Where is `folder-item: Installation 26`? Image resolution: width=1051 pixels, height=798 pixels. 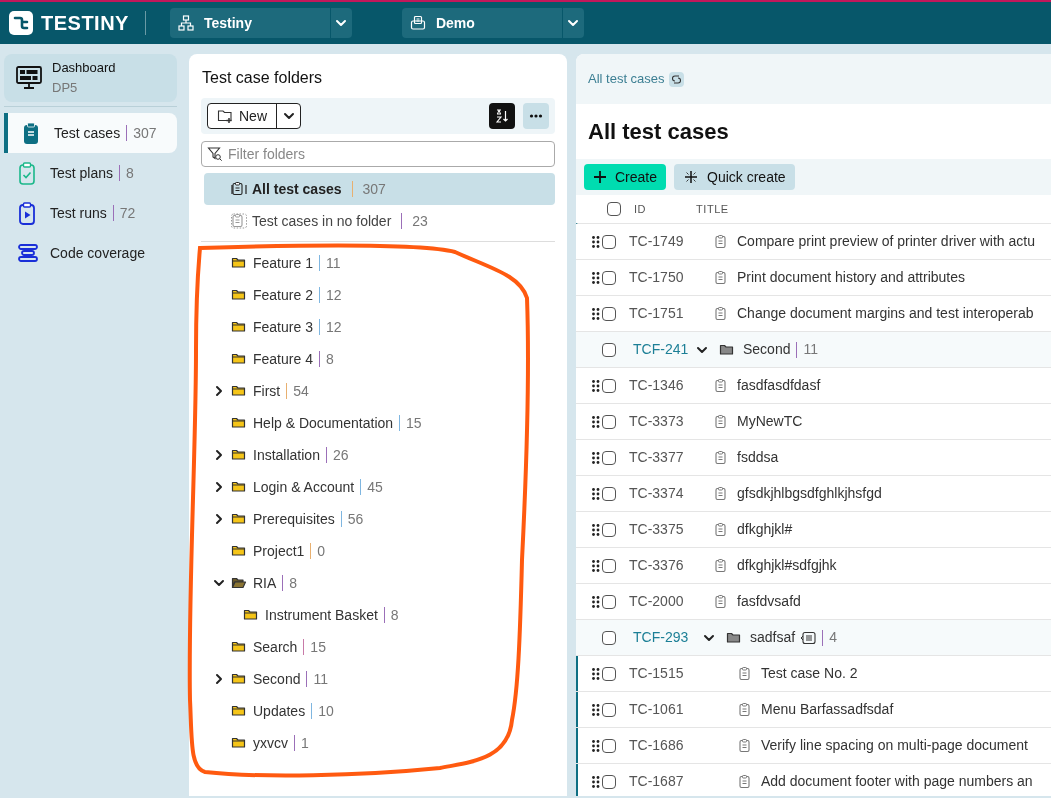 folder-item: Installation 26 is located at coordinates (378, 455).